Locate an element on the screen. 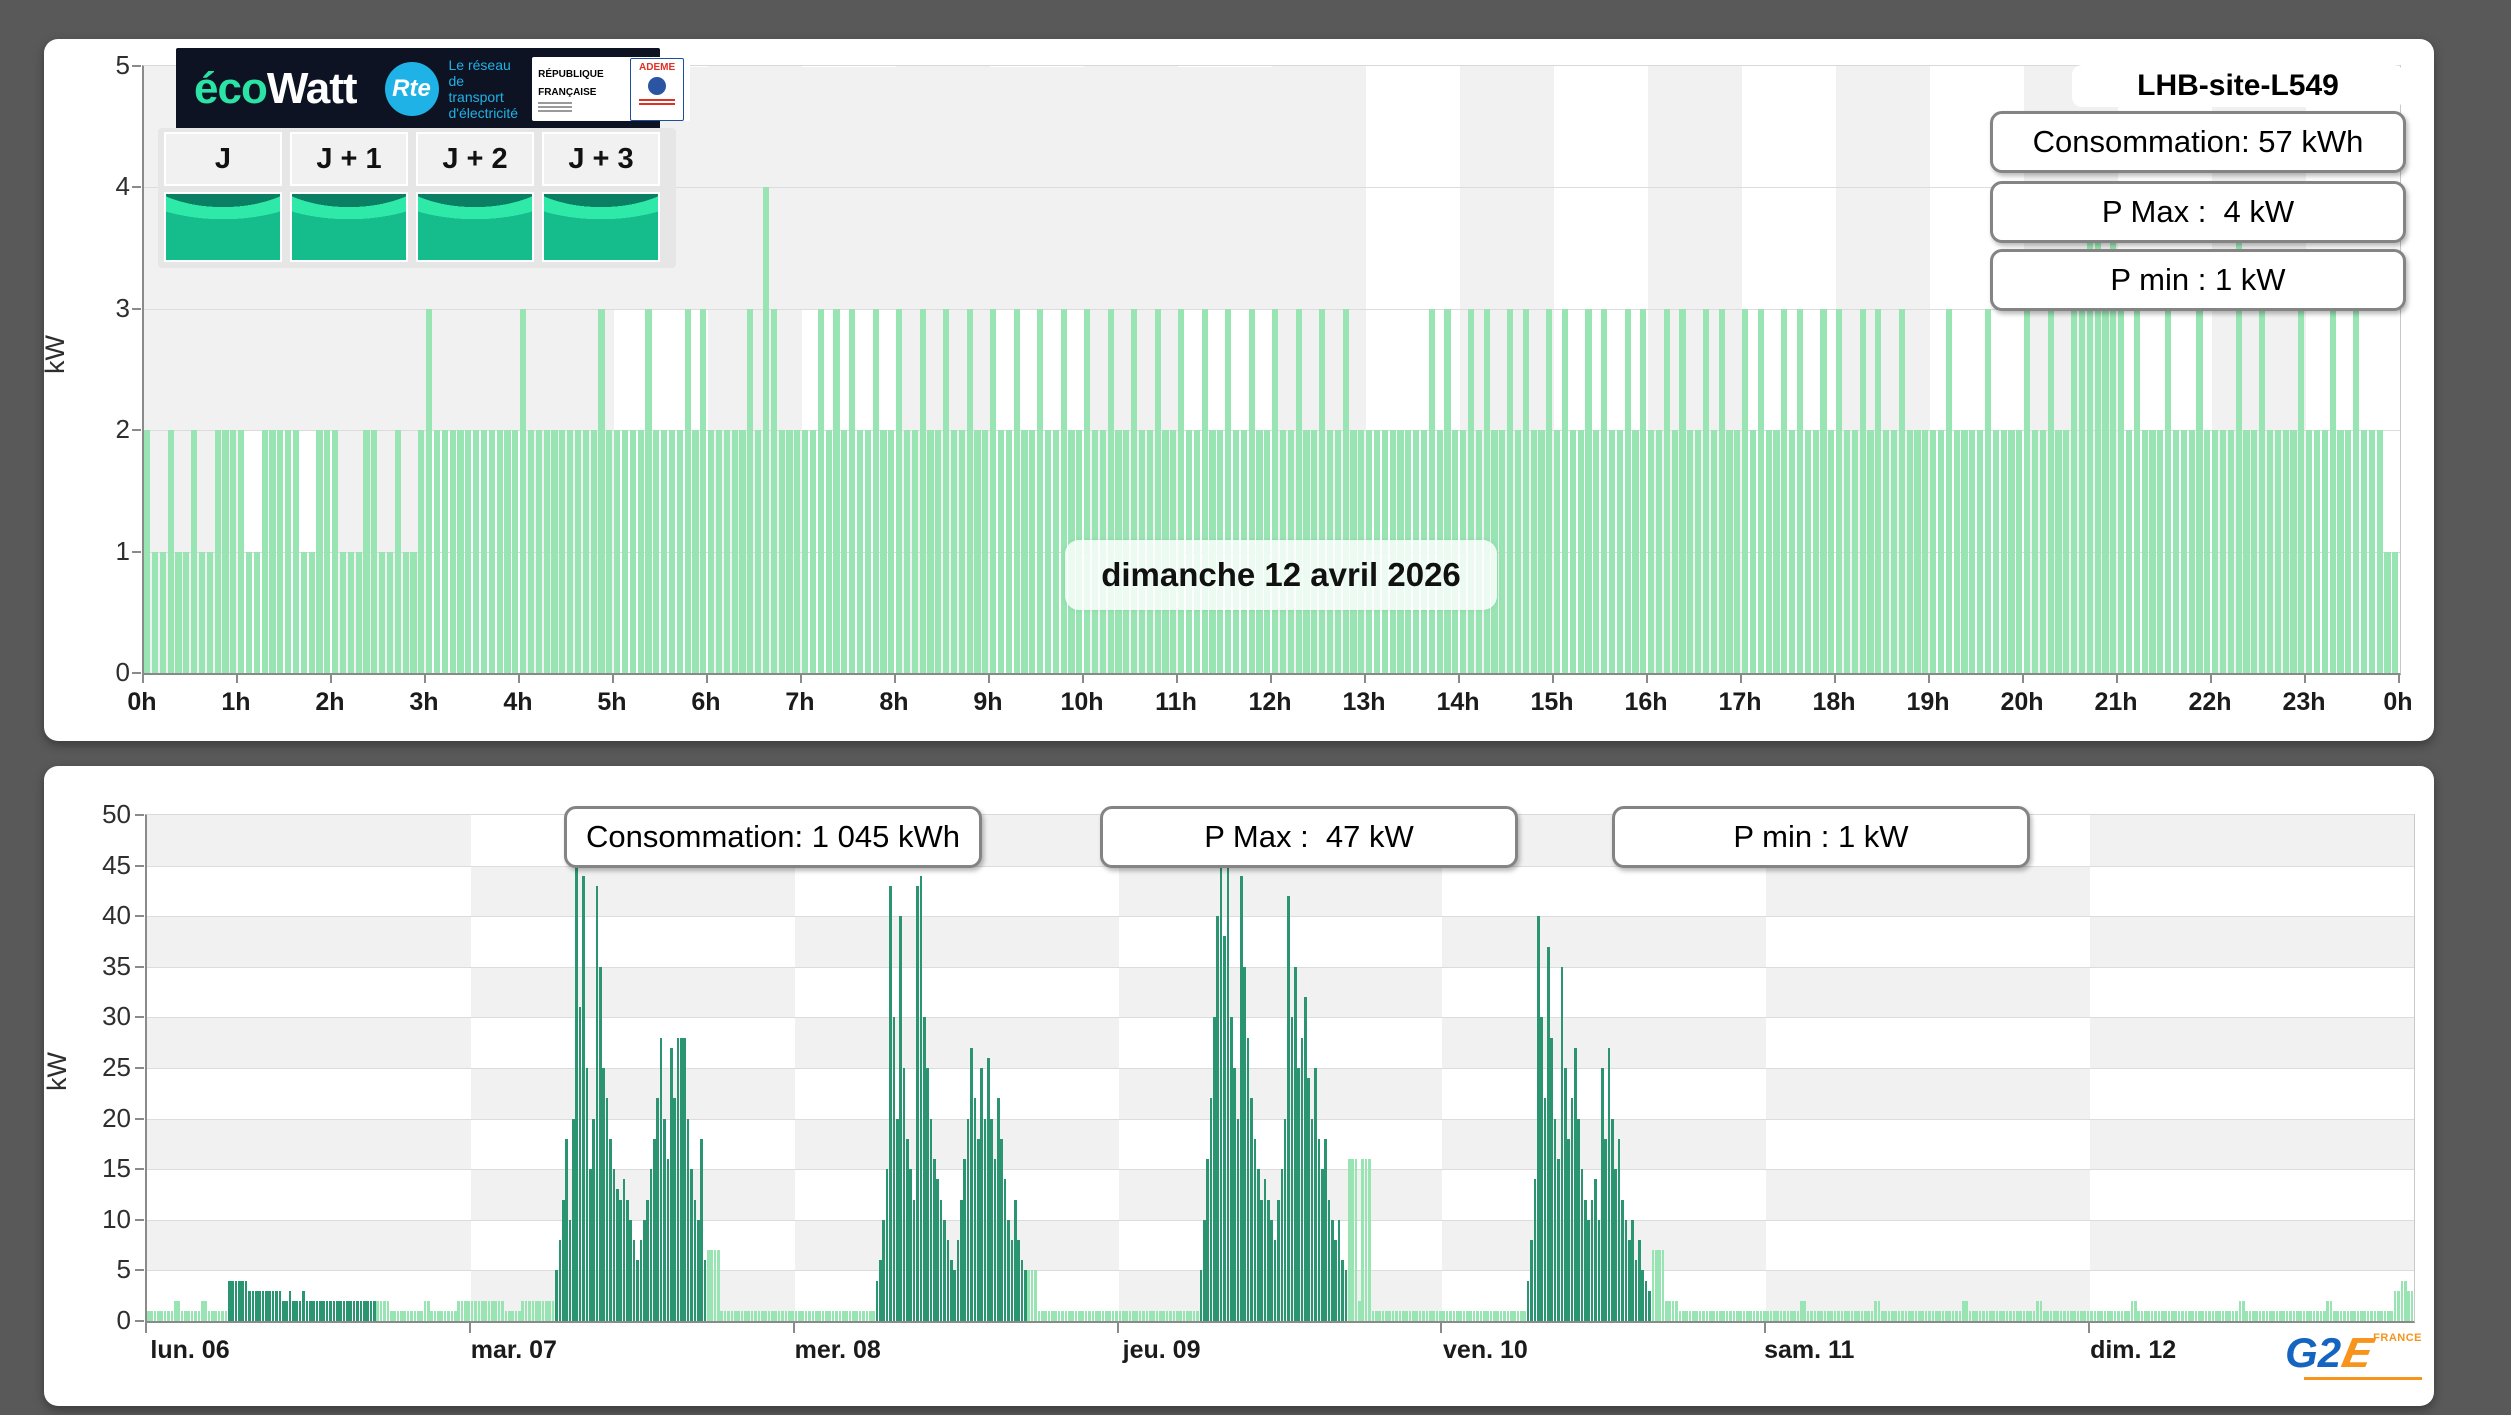 This screenshot has width=2511, height=1415. site-title: LHB-site-L549 is located at coordinates (2238, 86).